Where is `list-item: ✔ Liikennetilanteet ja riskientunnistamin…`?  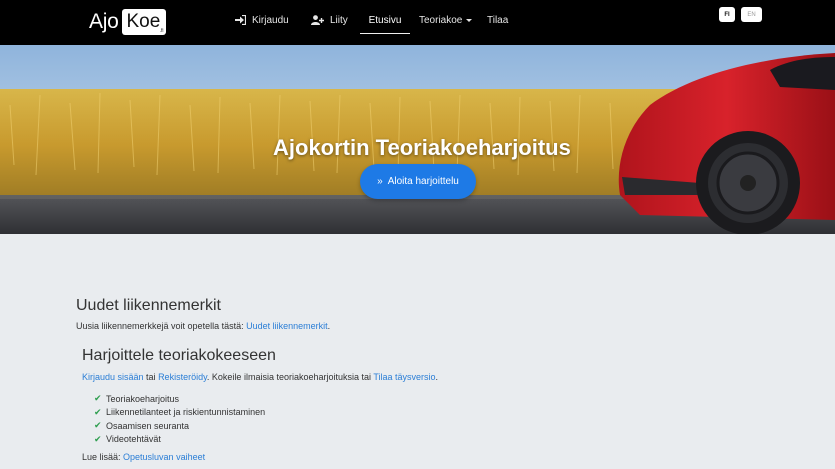
list-item: ✔ Liikennetilanteet ja riskientunnistamin… is located at coordinates (179, 413).